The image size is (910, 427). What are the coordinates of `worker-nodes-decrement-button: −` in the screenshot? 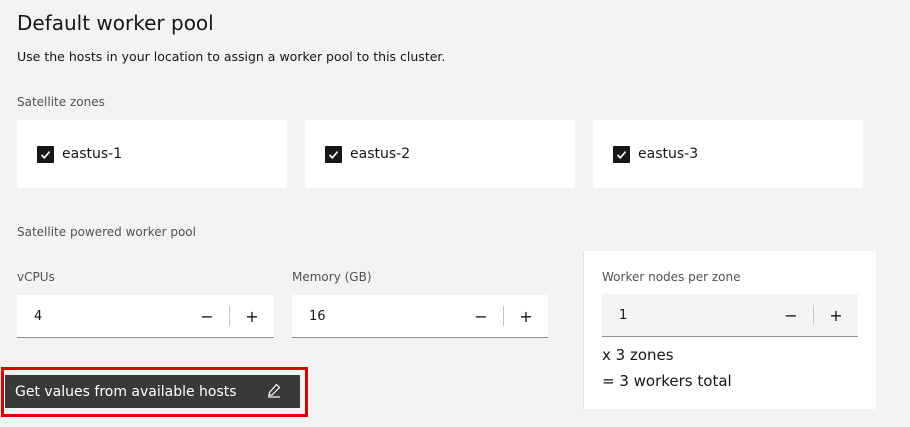 It's located at (791, 315).